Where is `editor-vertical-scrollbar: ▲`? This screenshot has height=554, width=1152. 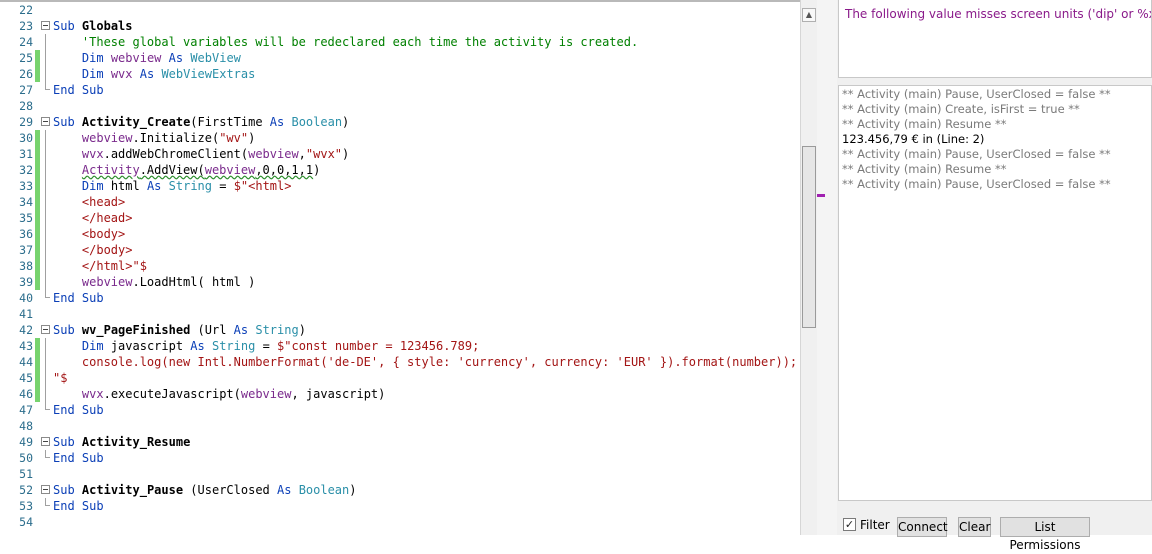
editor-vertical-scrollbar: ▲ is located at coordinates (808, 267).